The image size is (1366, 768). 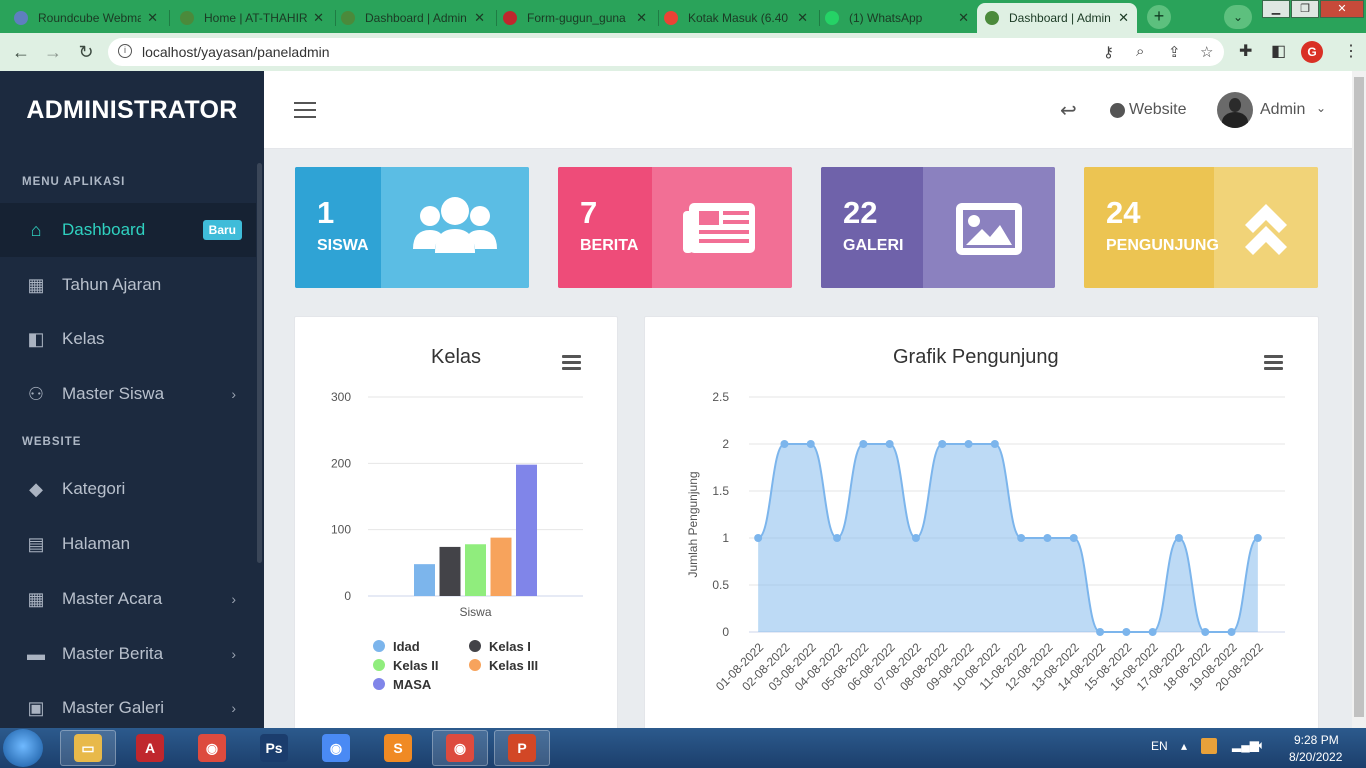 I want to click on profile-avatar: G, so click(x=1312, y=52).